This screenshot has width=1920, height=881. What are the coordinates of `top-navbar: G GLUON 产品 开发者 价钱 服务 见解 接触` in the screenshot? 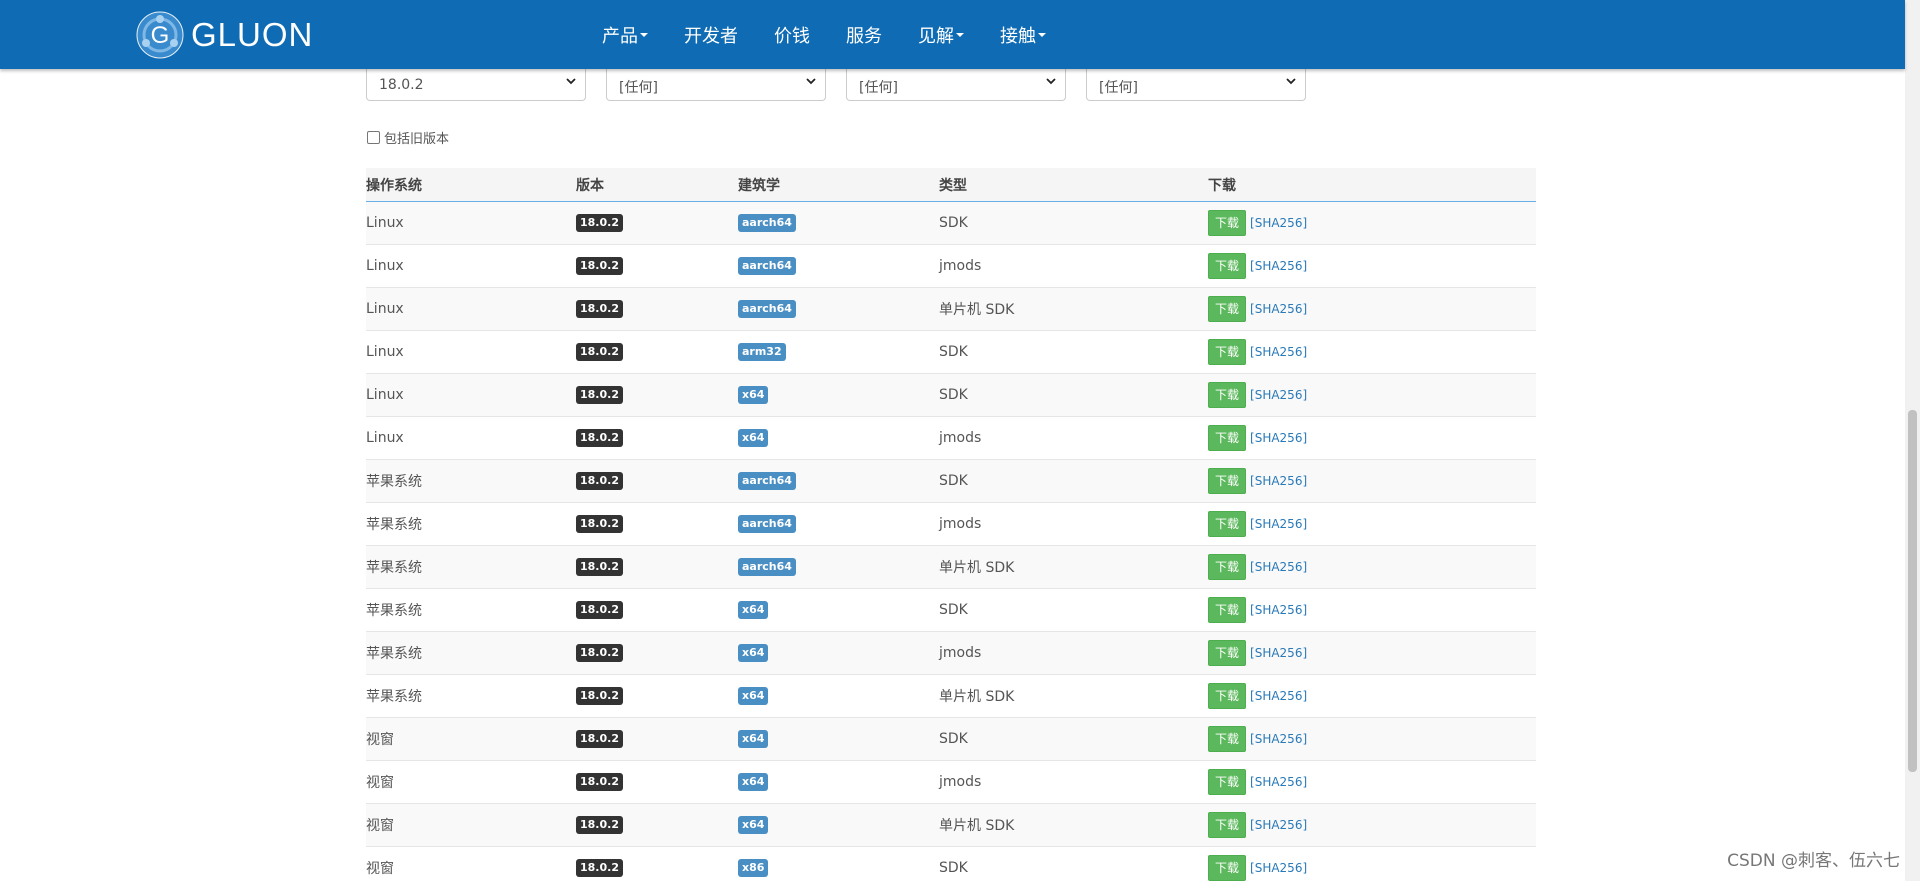 It's located at (952, 34).